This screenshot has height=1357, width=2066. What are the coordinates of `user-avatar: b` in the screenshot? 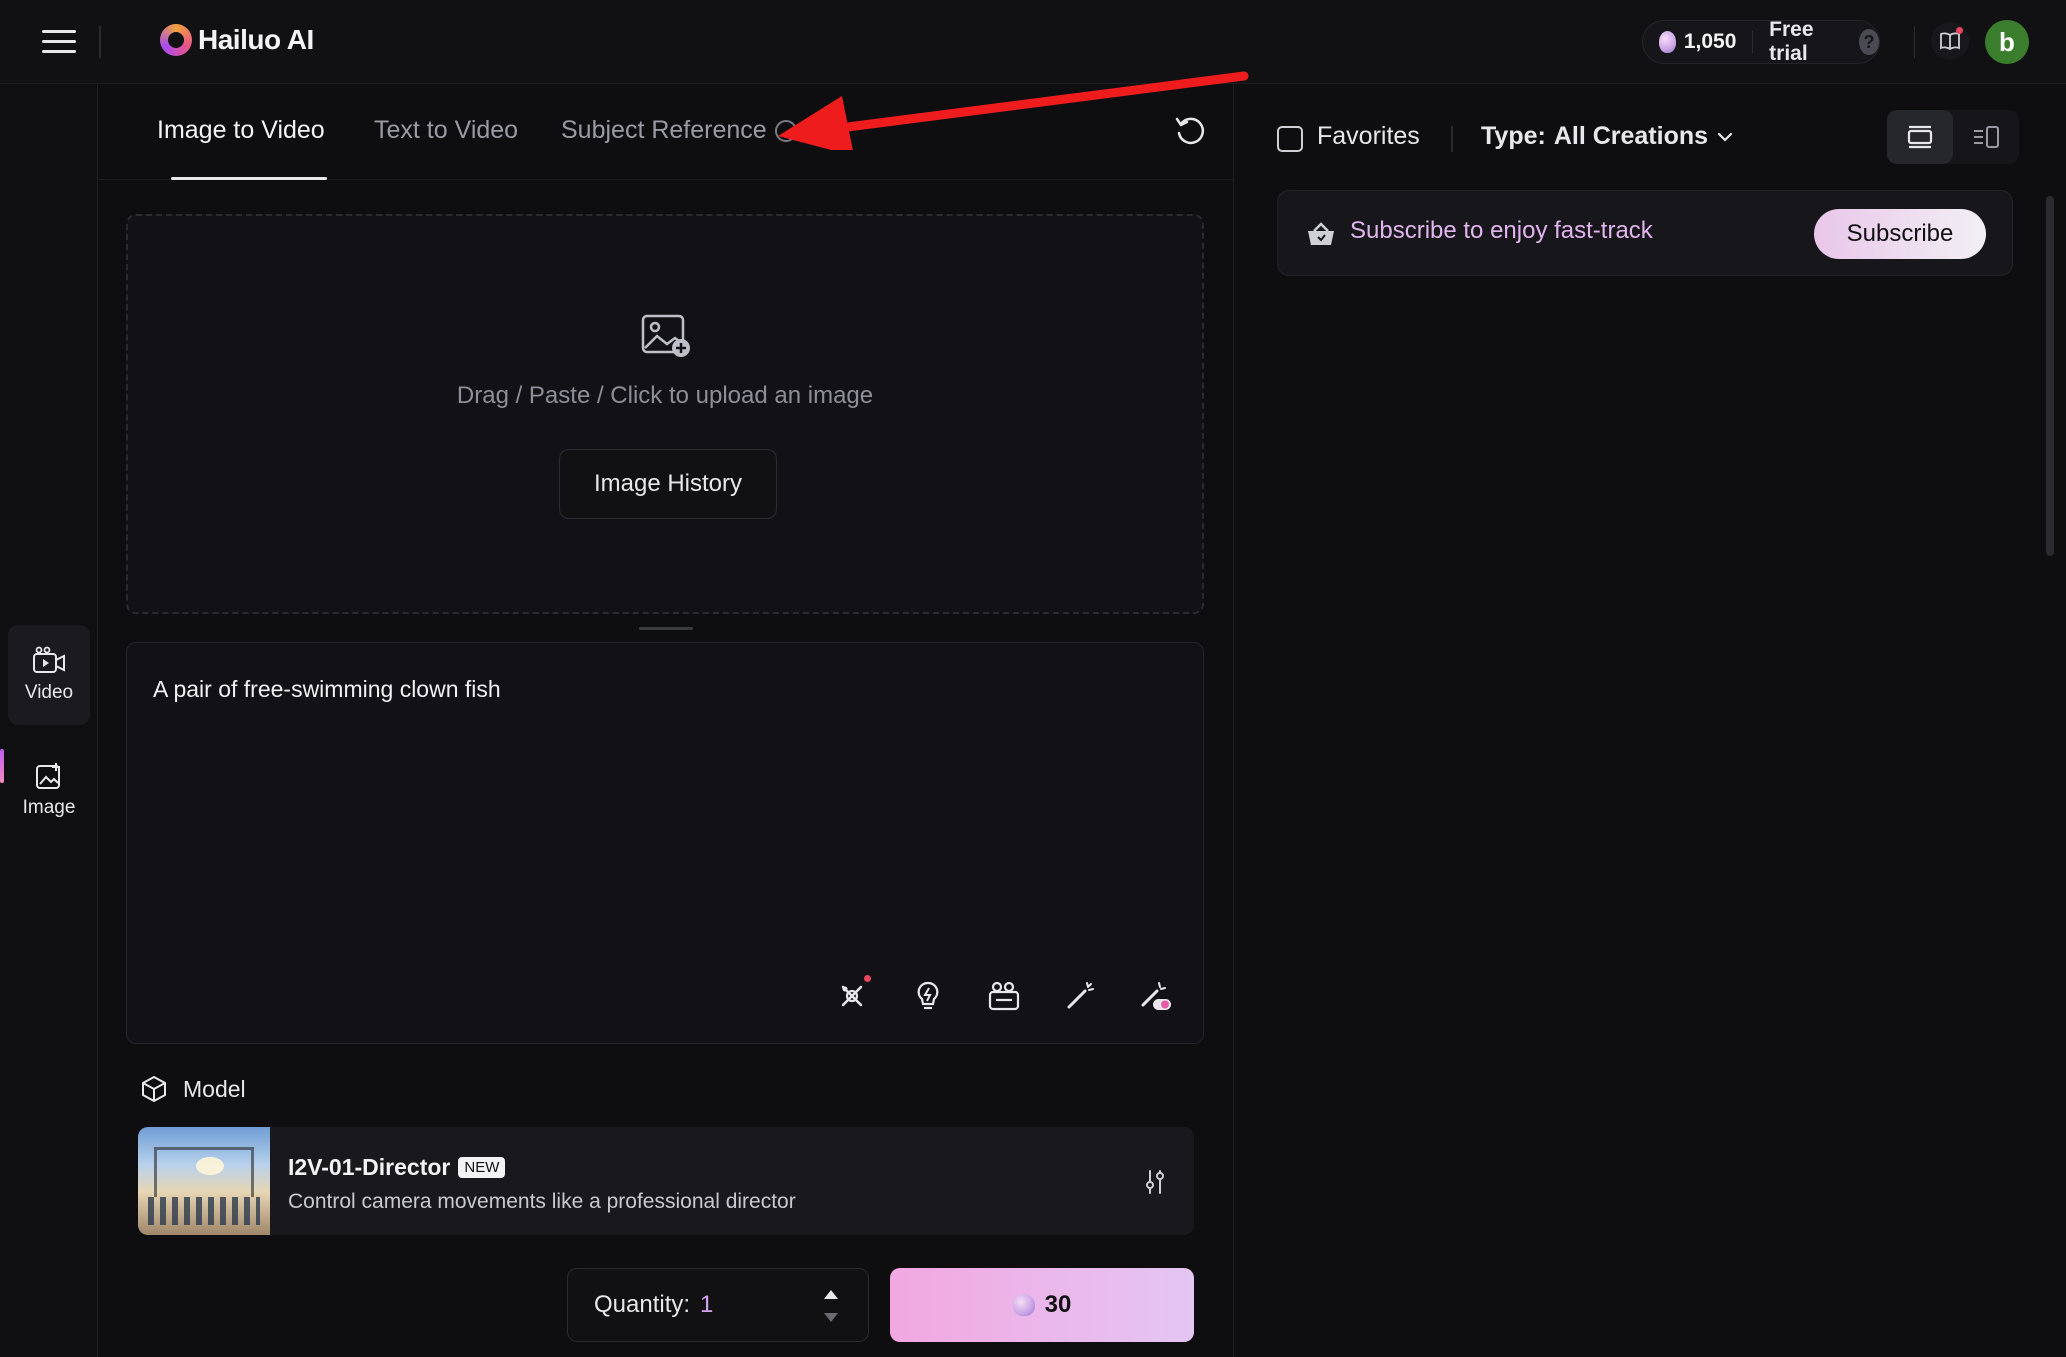 It's located at (2007, 42).